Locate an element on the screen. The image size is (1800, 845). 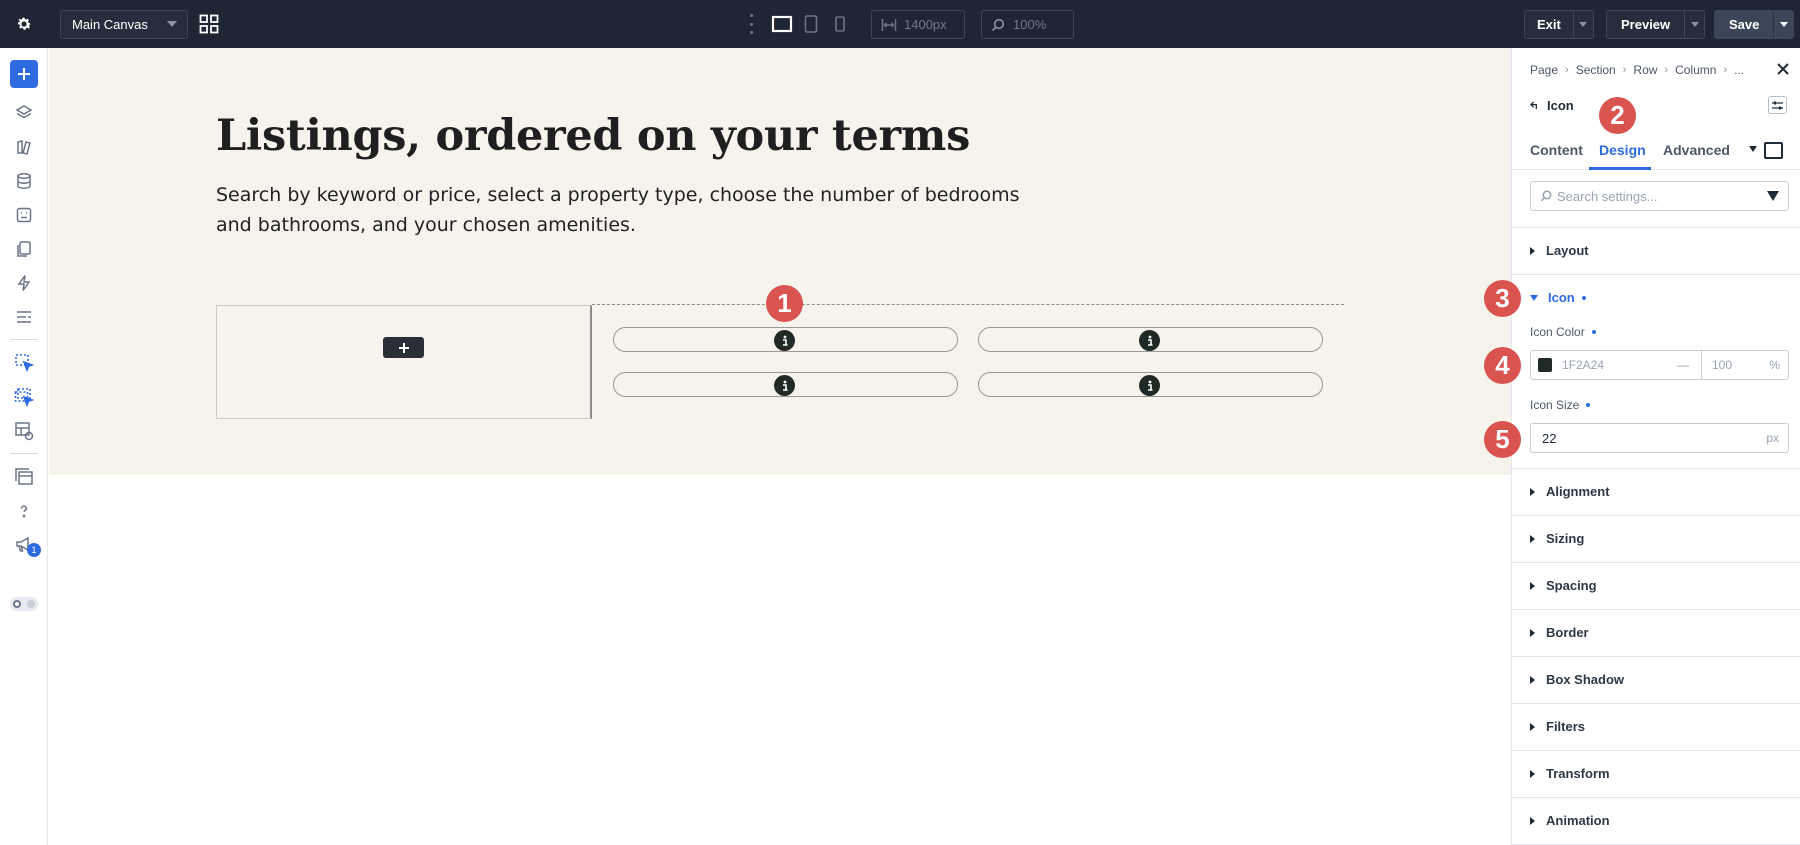
section-box-shadow: Box Shadow is located at coordinates (1577, 679).